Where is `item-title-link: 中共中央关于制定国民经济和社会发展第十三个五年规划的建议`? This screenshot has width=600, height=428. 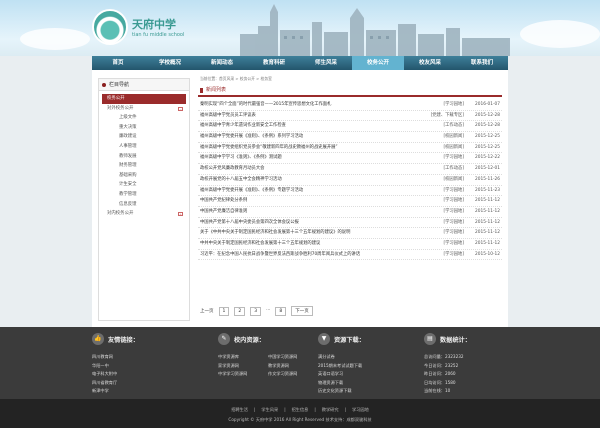 item-title-link: 中共中央关于制定国民经济和社会发展第十三个五年规划的建议 is located at coordinates (305, 244).